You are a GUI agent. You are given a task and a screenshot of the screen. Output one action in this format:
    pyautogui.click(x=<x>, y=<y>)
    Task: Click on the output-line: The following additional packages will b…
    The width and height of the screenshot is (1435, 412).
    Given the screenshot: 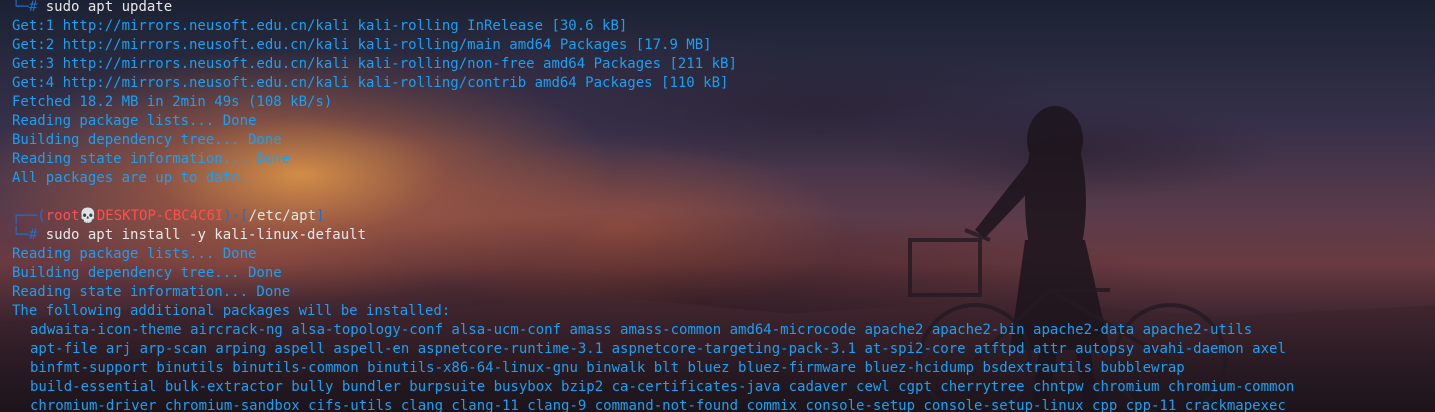 What is the action you would take?
    pyautogui.click(x=231, y=311)
    